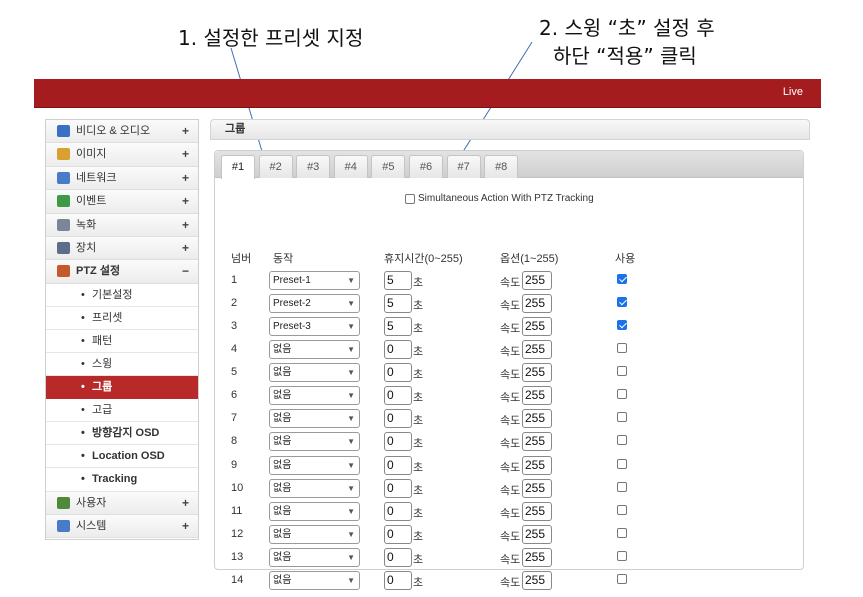  What do you see at coordinates (122, 248) in the screenshot?
I see `sidebar-item-5: 장치 +` at bounding box center [122, 248].